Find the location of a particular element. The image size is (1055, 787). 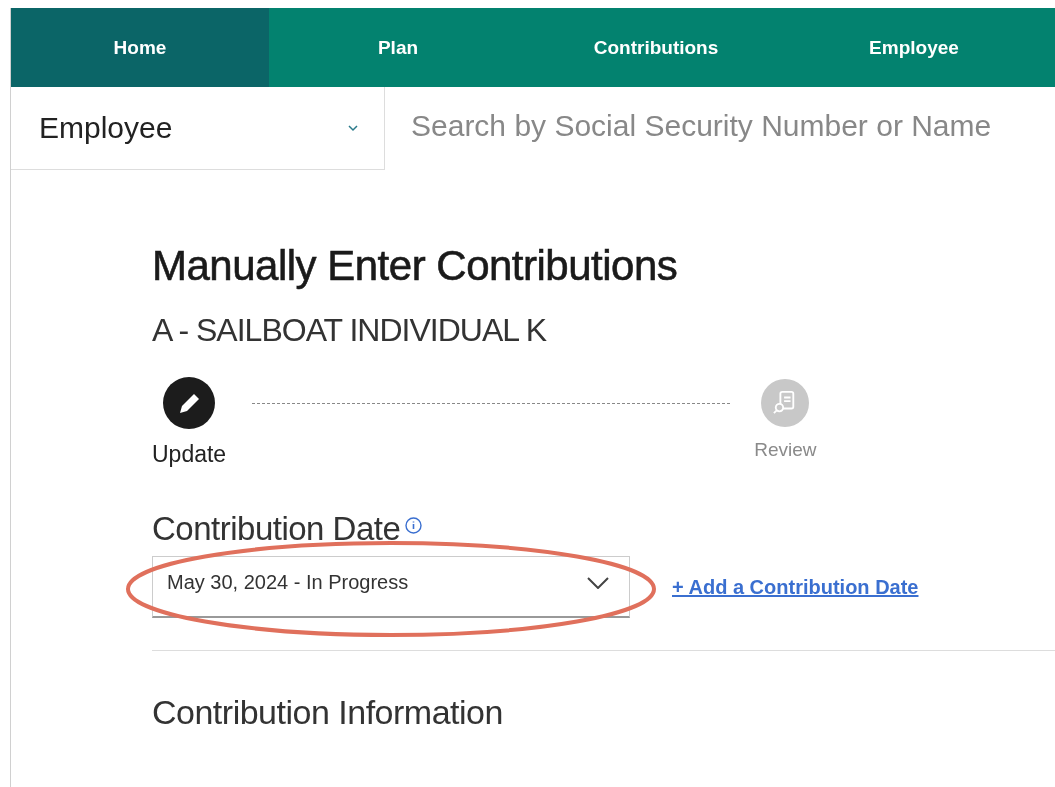

section-title: Contribution Information is located at coordinates (328, 712).